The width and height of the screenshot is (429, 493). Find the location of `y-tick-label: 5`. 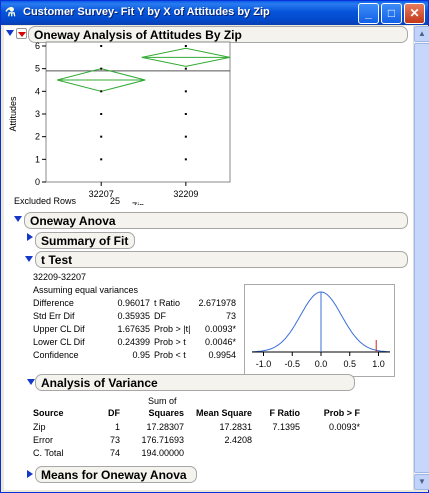

y-tick-label: 5 is located at coordinates (37, 69).